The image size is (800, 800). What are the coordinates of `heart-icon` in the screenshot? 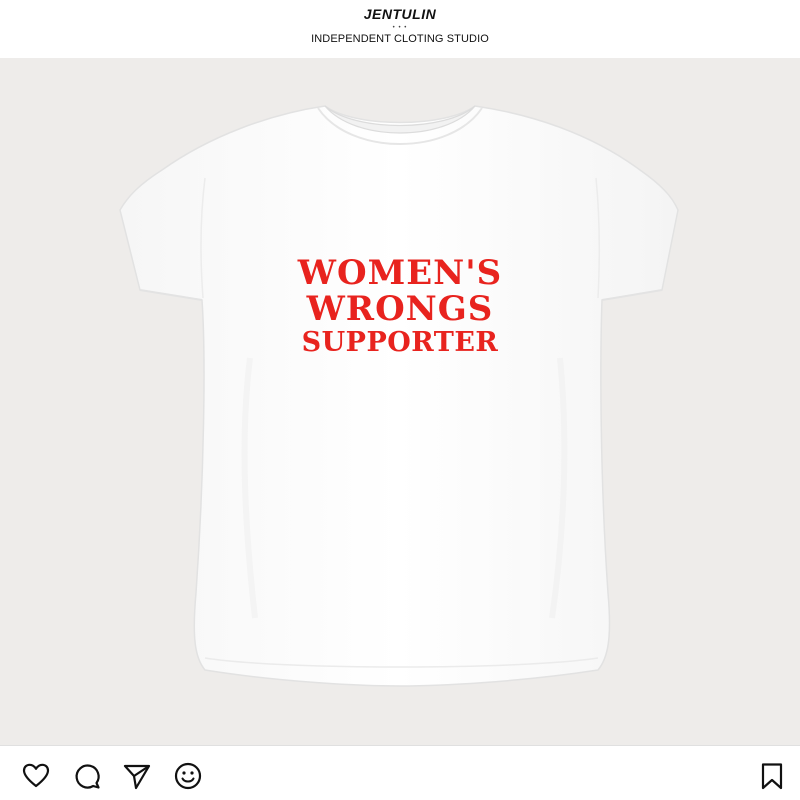 It's located at (36, 775).